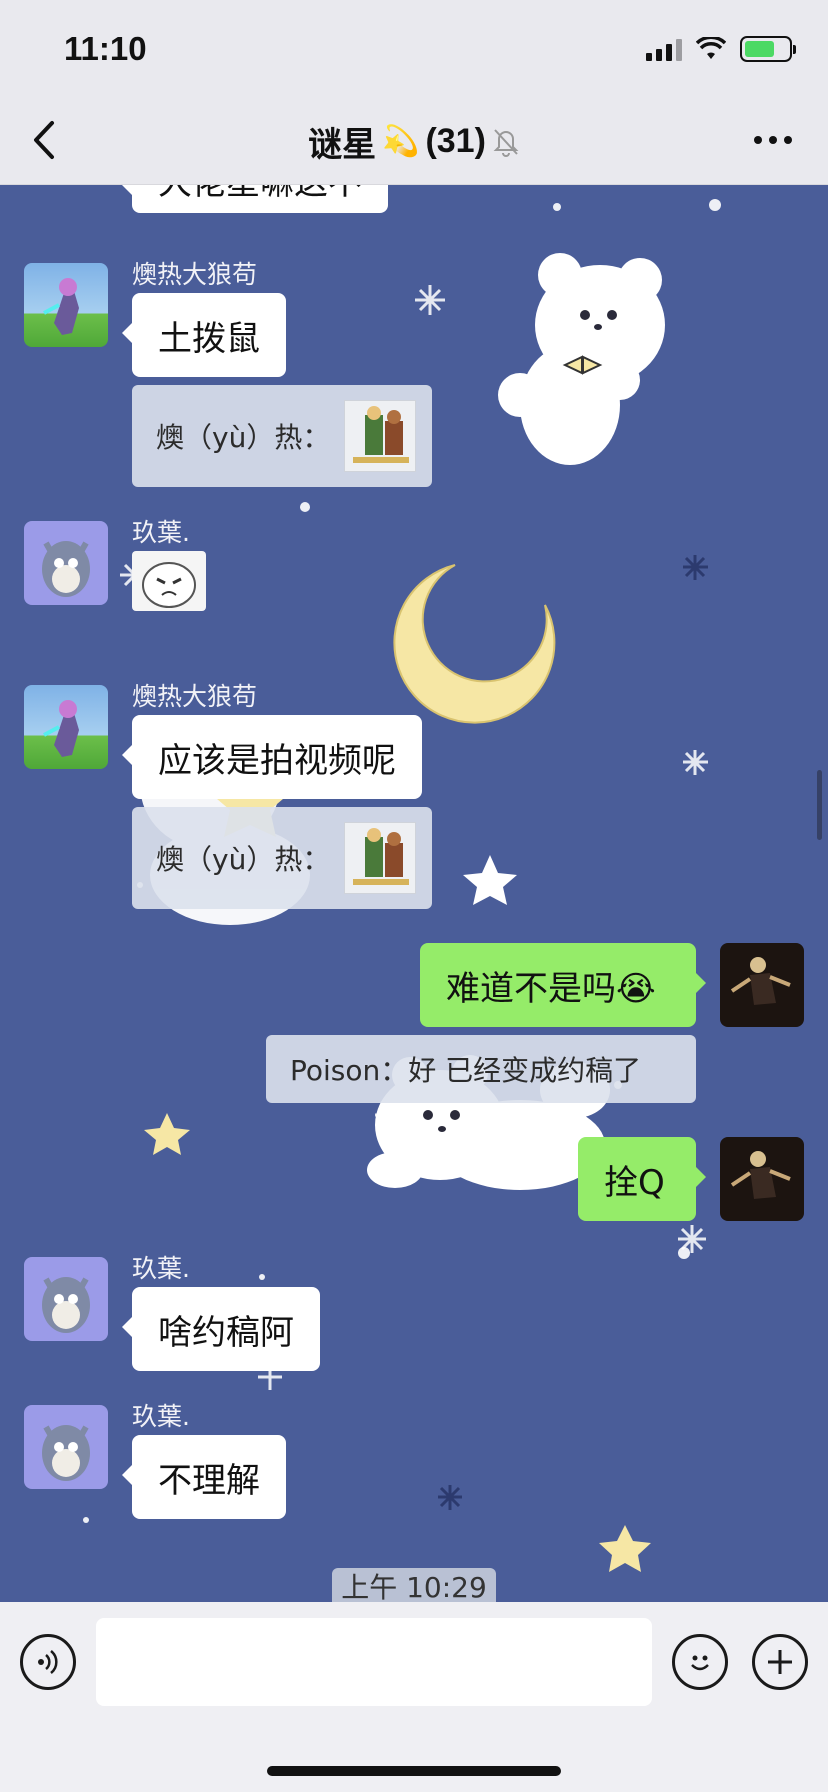 The image size is (828, 1792). Describe the element at coordinates (466, 1070) in the screenshot. I see `quote-text: Poison：好 已经变成约稿了` at that location.